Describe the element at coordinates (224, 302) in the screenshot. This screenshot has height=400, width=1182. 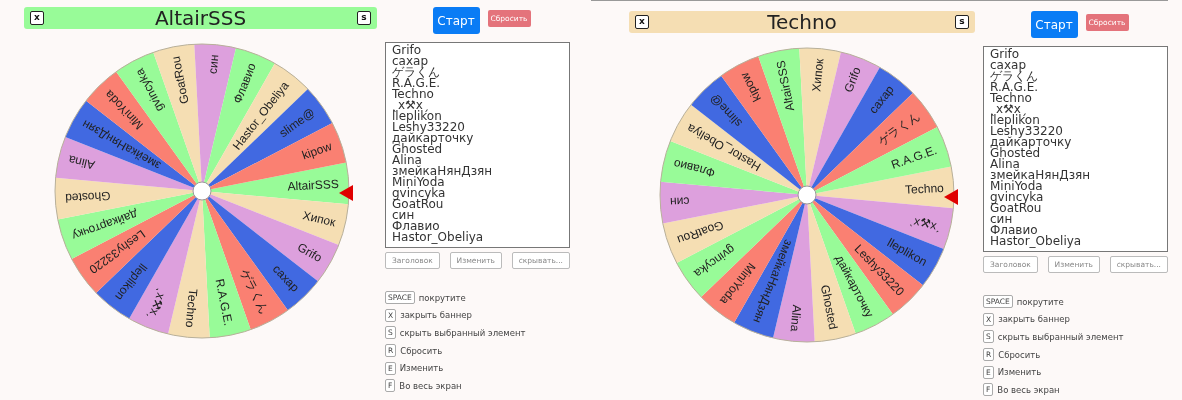
I see `segment-label: R.A.G.E.` at that location.